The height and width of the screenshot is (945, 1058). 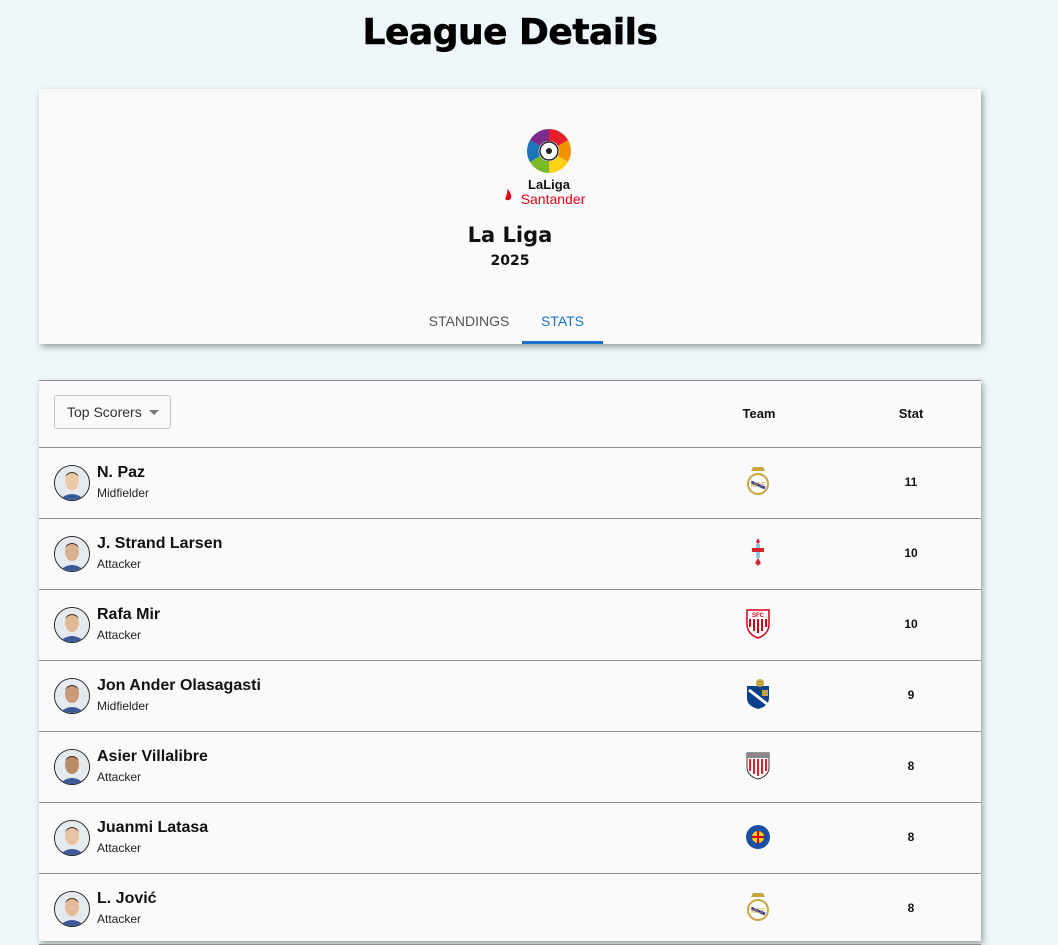 What do you see at coordinates (159, 544) in the screenshot?
I see `player-name: J. Strand Larsen` at bounding box center [159, 544].